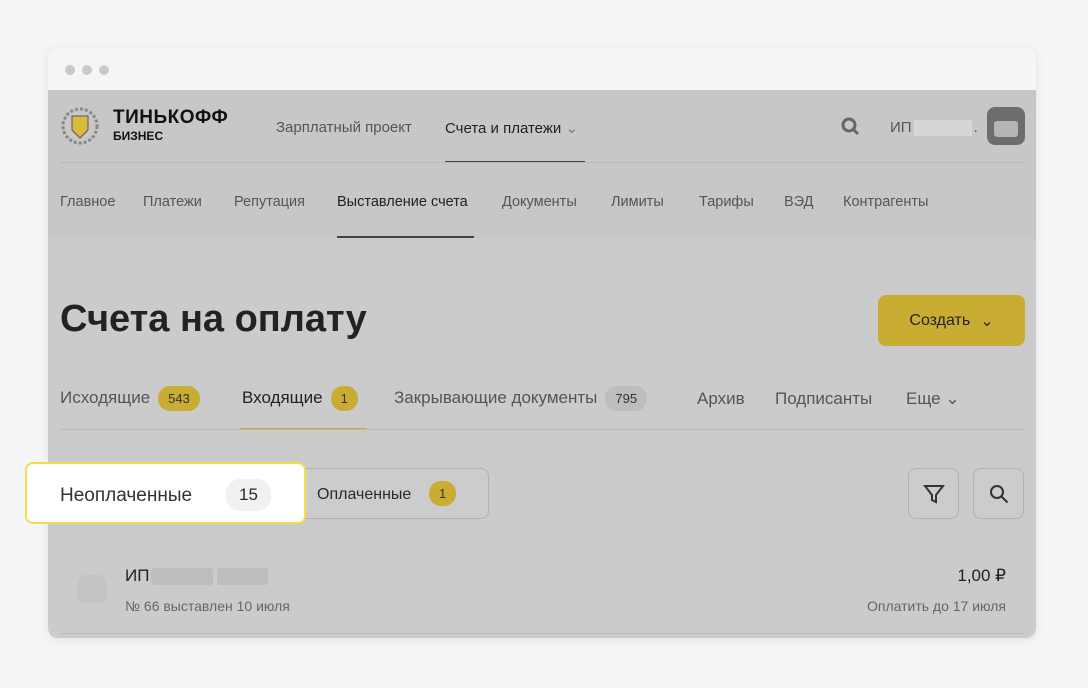 This screenshot has height=688, width=1088. I want to click on user-name: ИП., so click(934, 128).